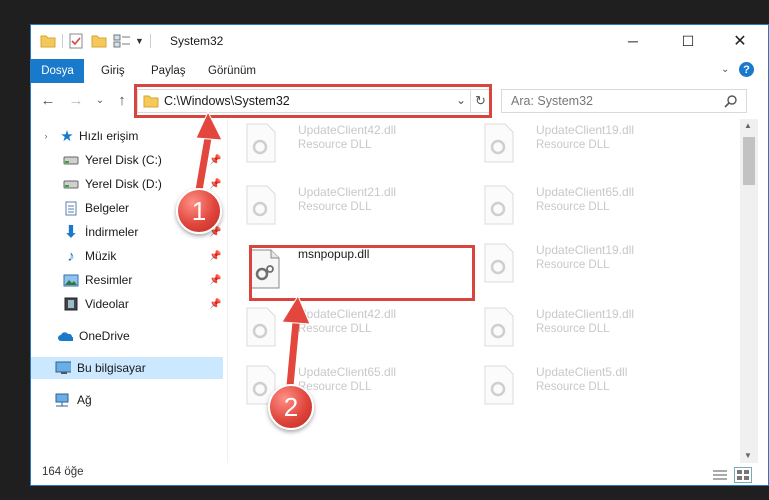 This screenshot has height=500, width=769. I want to click on vertical-scrollbar: ▲ ▼, so click(749, 291).